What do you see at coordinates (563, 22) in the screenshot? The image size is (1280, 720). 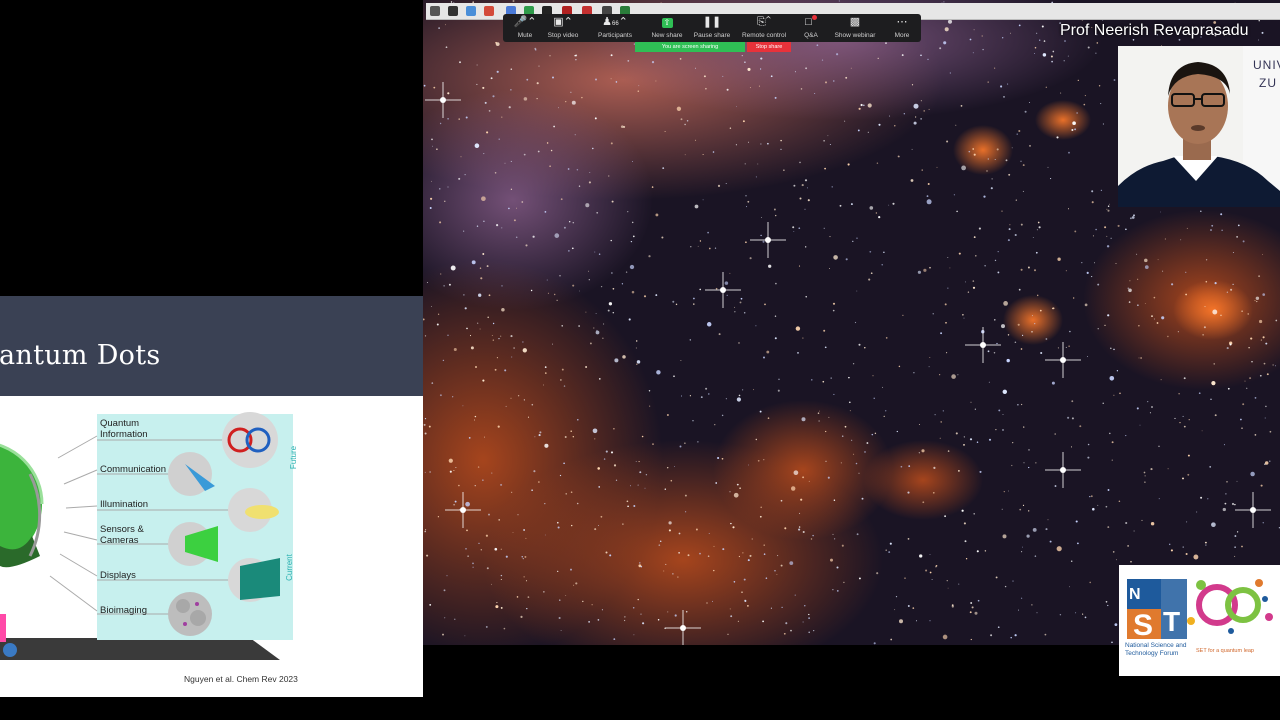 I see `video-camera-icon: ▣⌃` at bounding box center [563, 22].